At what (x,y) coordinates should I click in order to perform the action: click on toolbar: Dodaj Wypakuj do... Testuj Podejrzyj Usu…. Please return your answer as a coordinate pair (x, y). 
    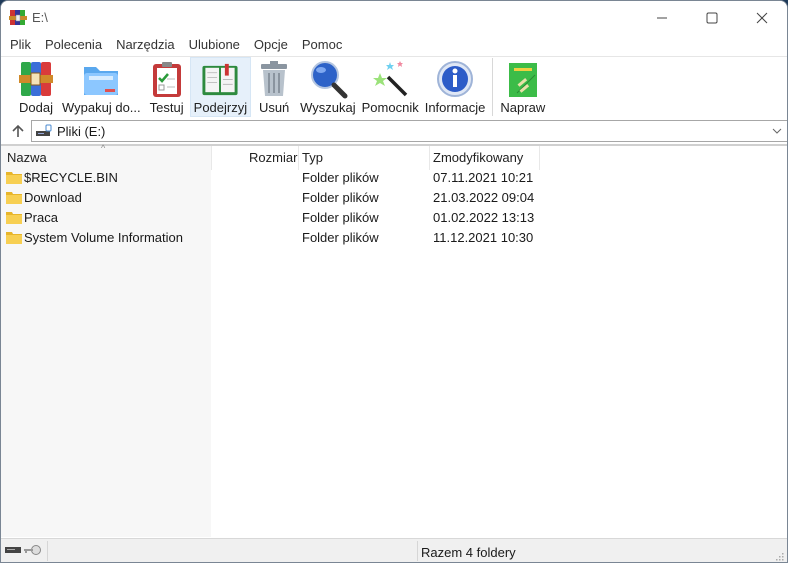
    Looking at the image, I should click on (394, 87).